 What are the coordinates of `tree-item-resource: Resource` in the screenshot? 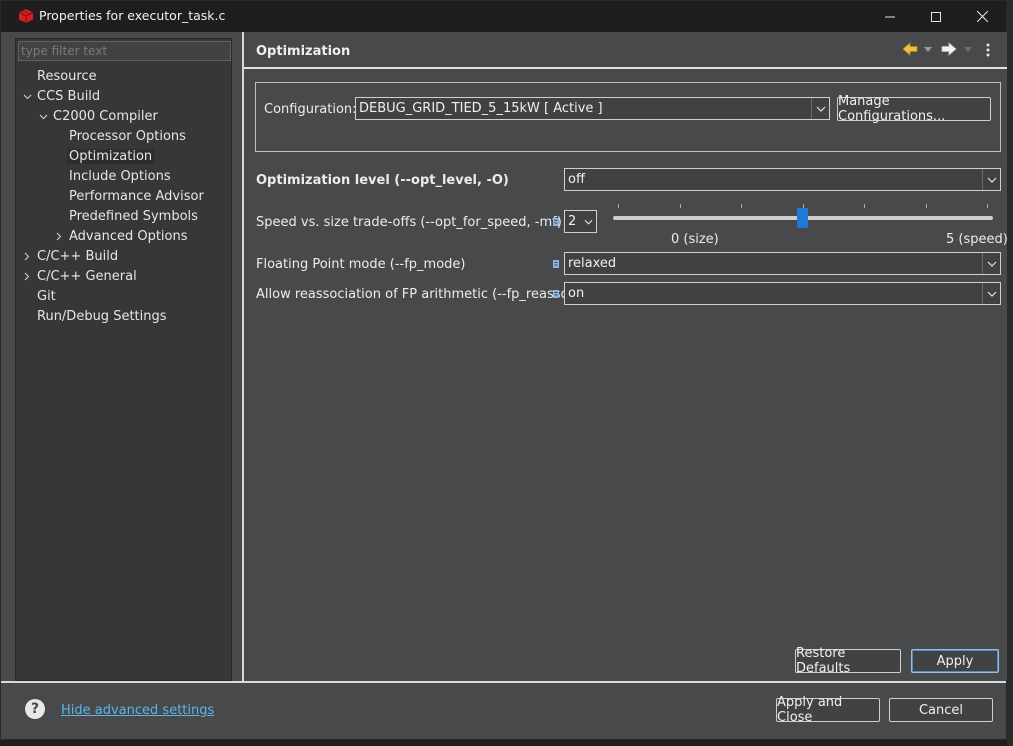 It's located at (67, 76).